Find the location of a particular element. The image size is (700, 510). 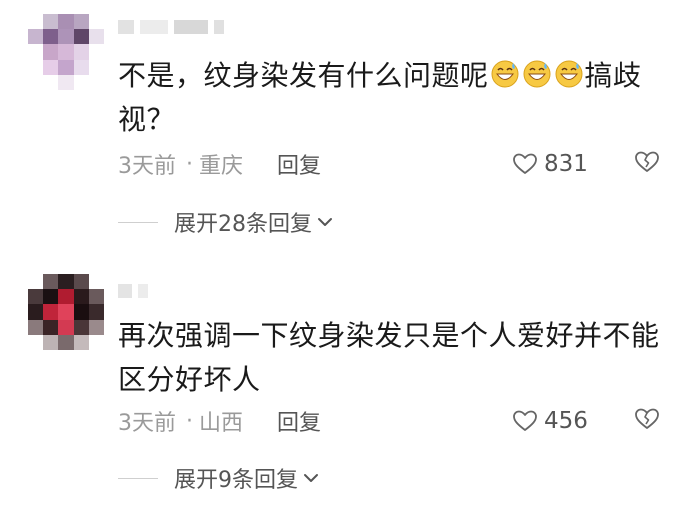

expand-replies-button: 展开28条回复 is located at coordinates (226, 222).